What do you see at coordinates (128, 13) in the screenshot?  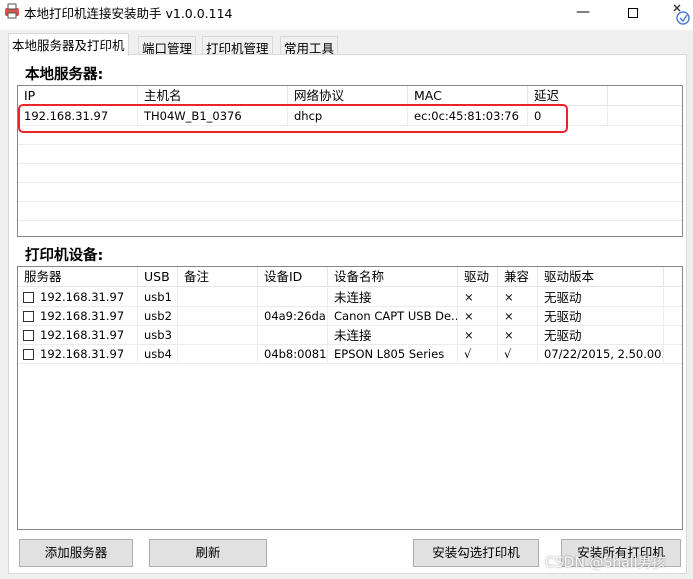 I see `window-title: 本地打印机连接安装助手 v1.0.0.114` at bounding box center [128, 13].